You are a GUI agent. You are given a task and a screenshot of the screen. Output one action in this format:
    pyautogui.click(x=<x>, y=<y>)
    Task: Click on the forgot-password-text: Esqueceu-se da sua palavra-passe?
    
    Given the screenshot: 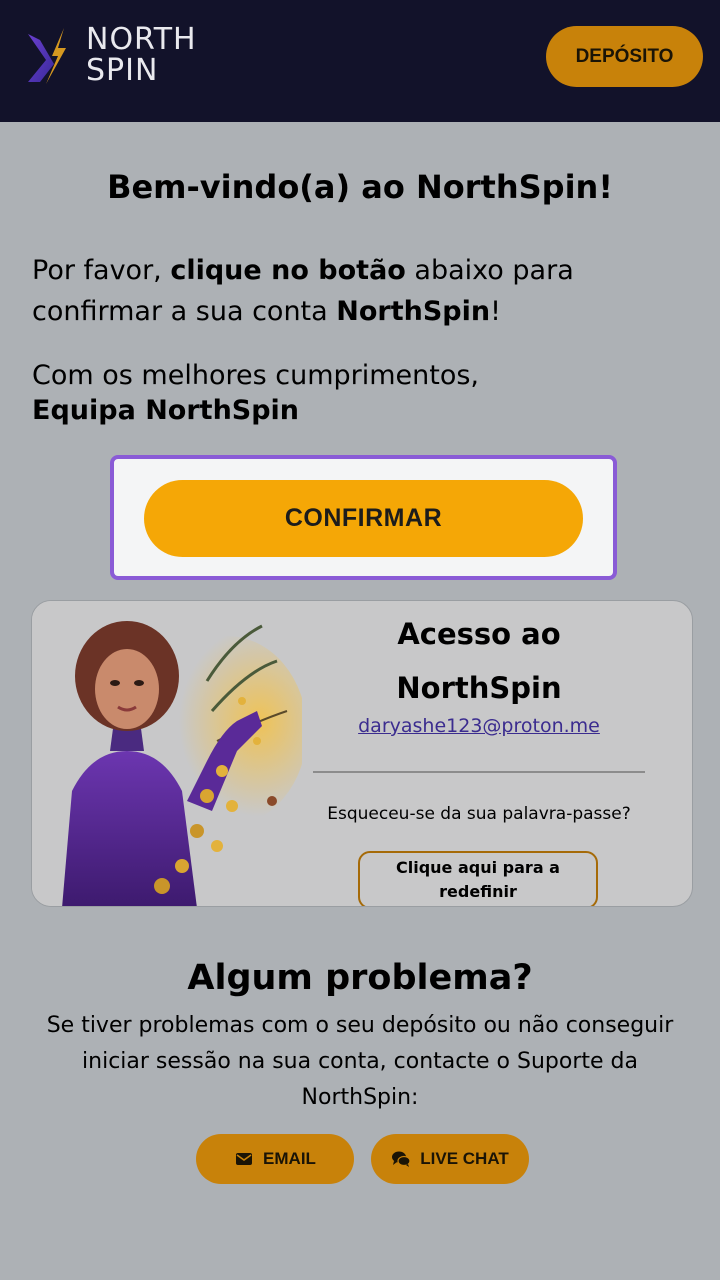 What is the action you would take?
    pyautogui.click(x=479, y=814)
    